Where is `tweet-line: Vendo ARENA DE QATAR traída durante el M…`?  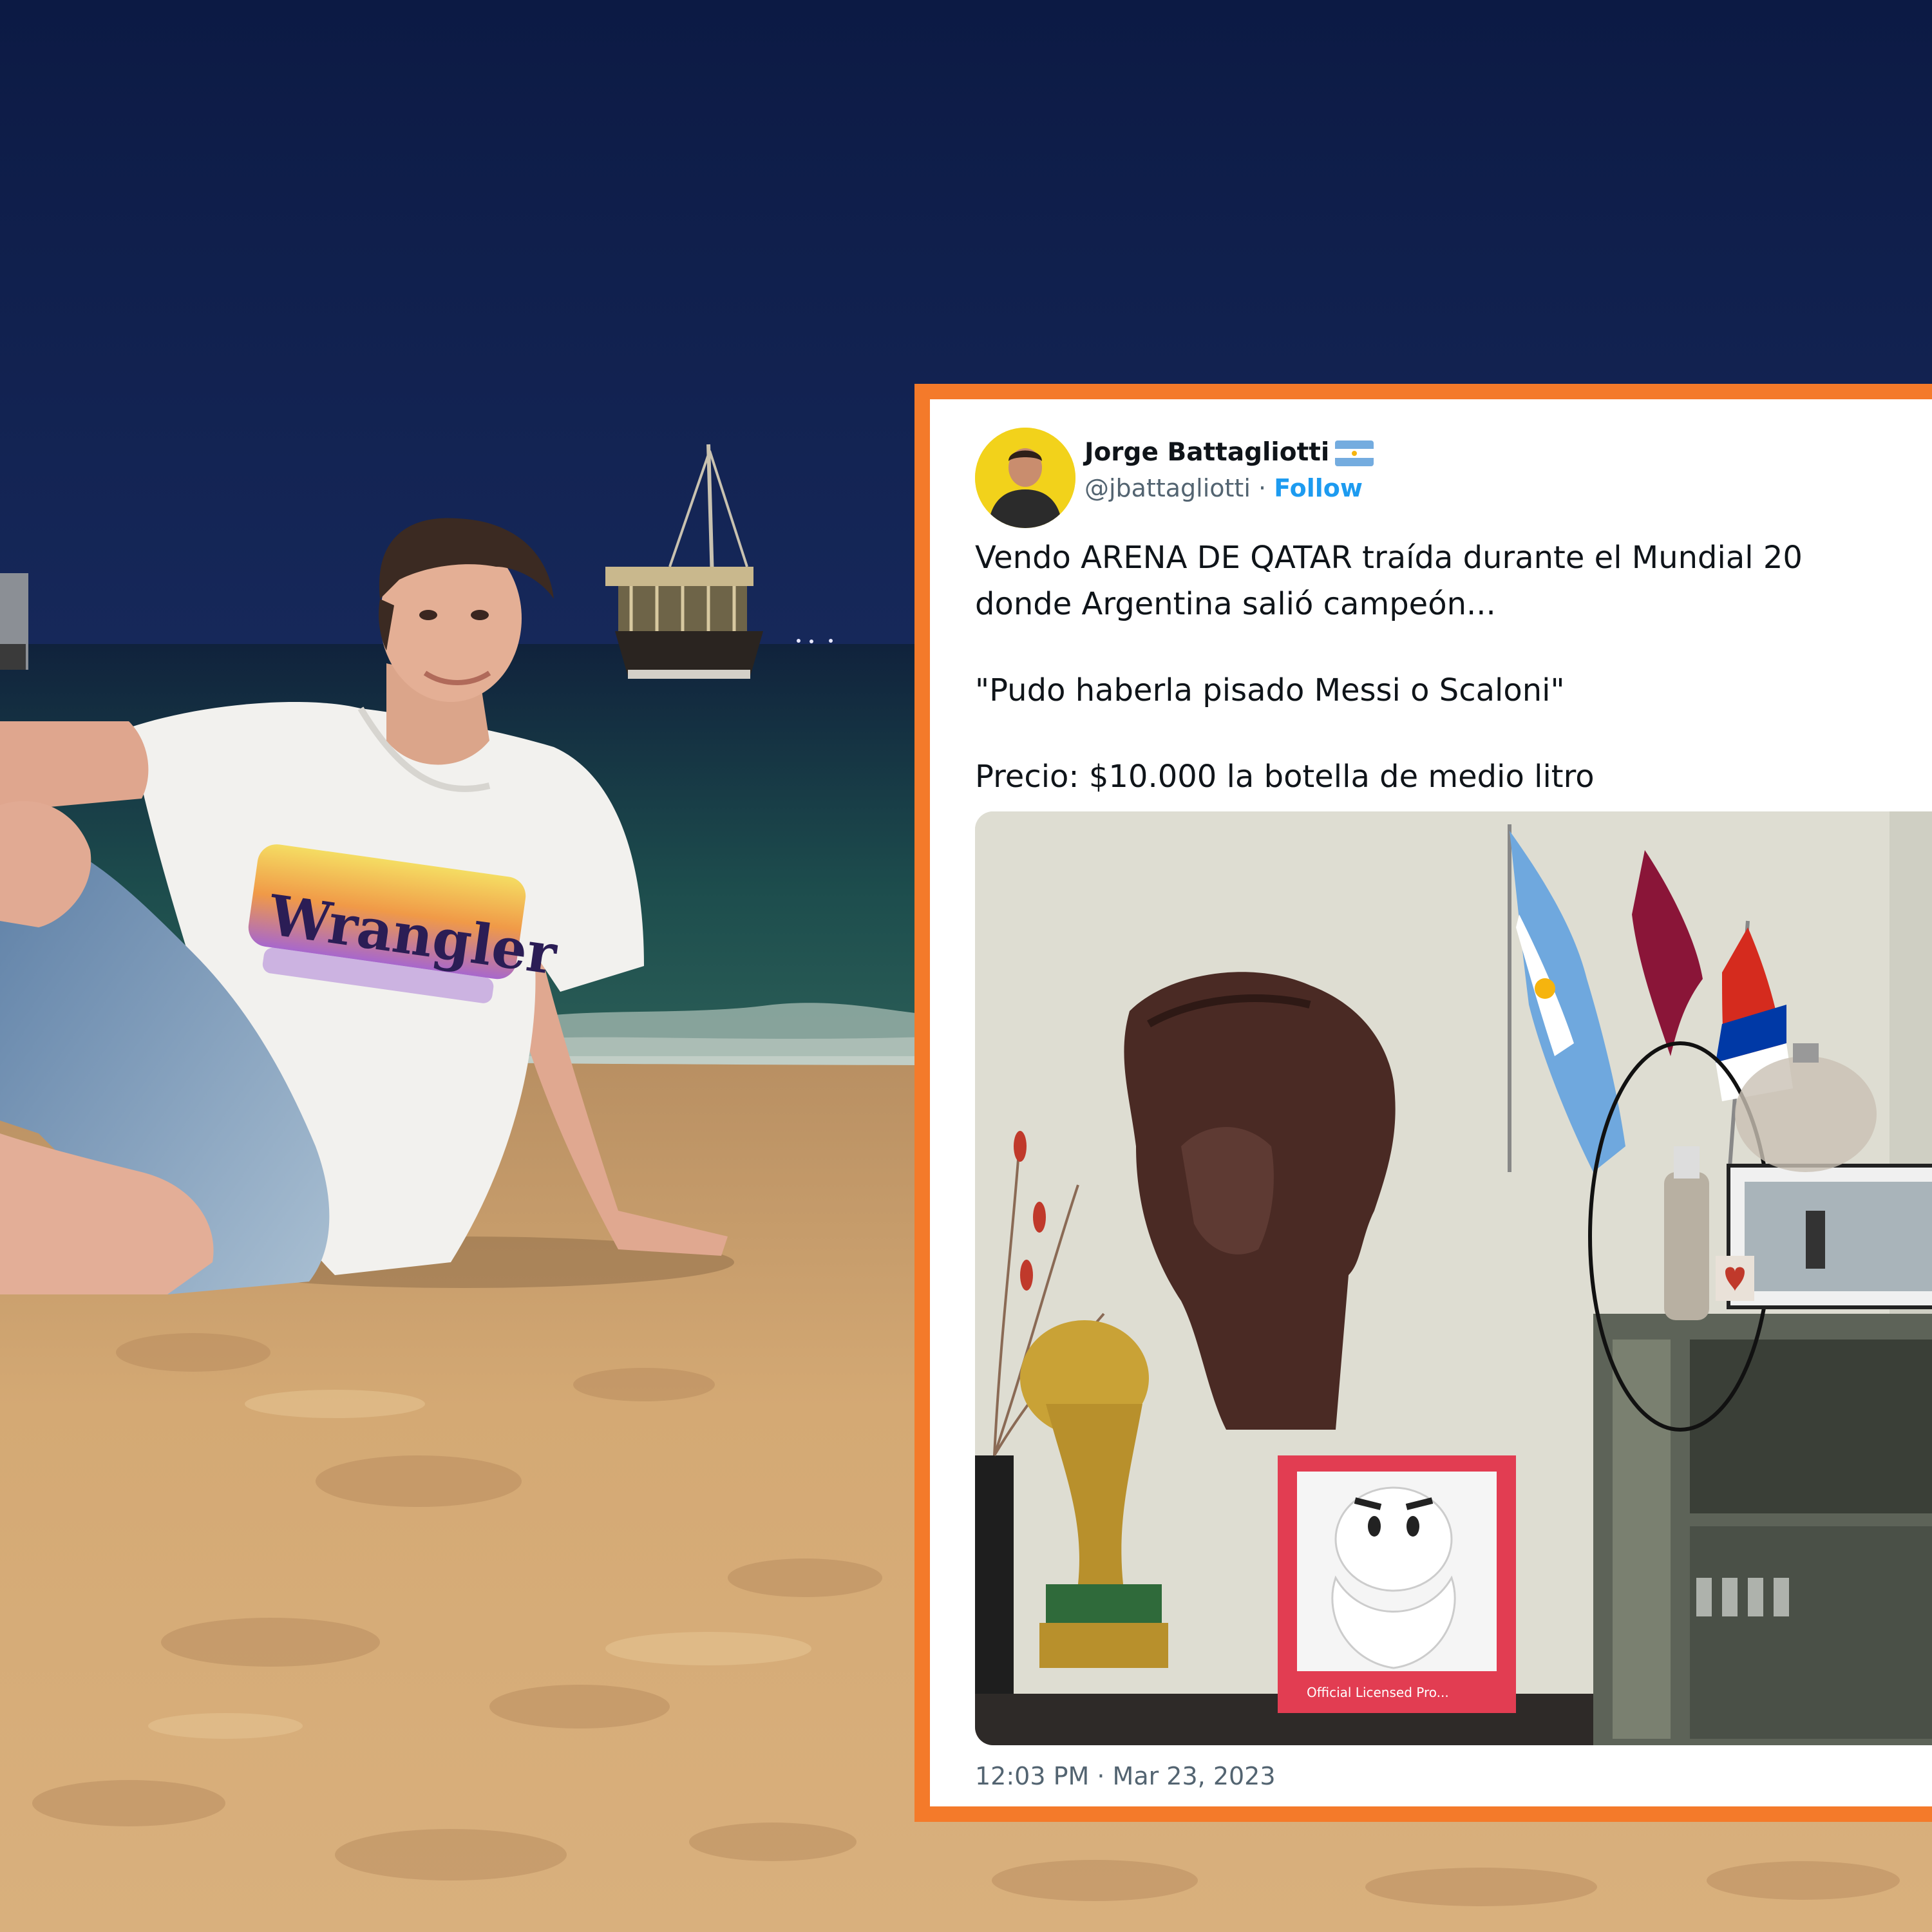 tweet-line: Vendo ARENA DE QATAR traída durante el M… is located at coordinates (1389, 558).